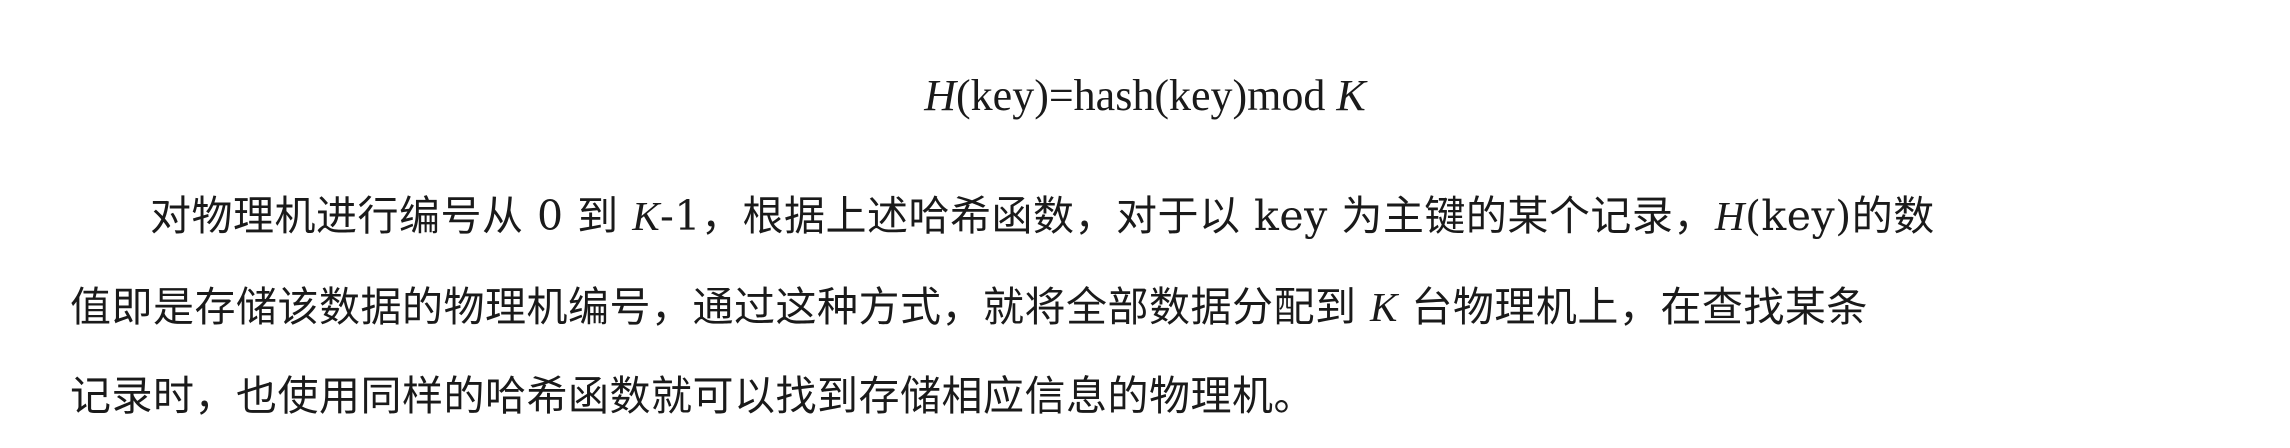  What do you see at coordinates (720, 307) in the screenshot?
I see `line2-text-a: 值即是存储该数据的物理机编号，通过这种方式，就将全部数据分配到` at bounding box center [720, 307].